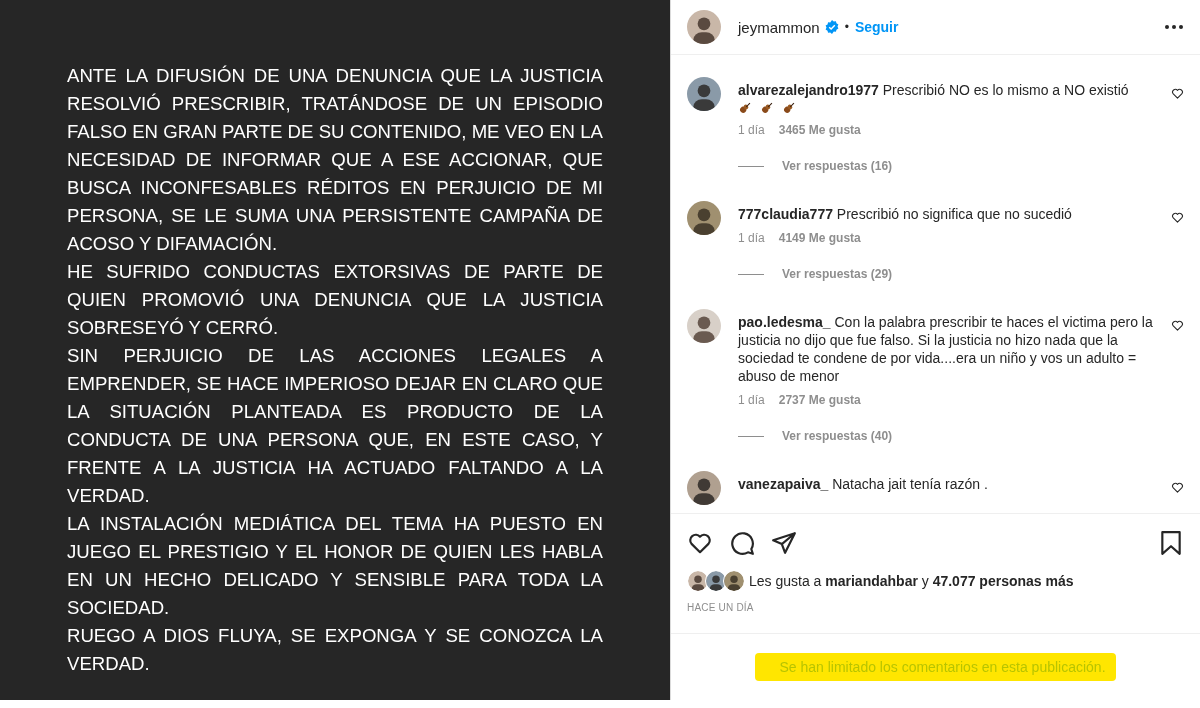  What do you see at coordinates (784, 543) in the screenshot?
I see `share-icon` at bounding box center [784, 543].